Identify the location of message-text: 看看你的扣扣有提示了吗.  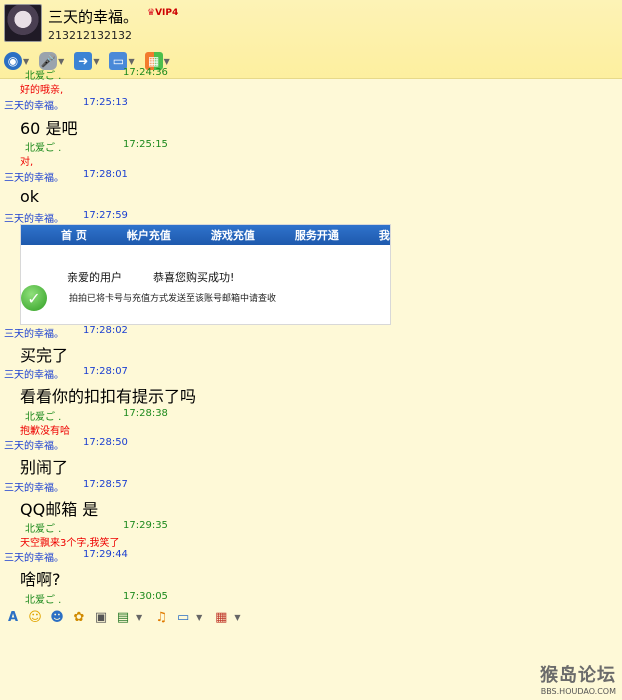
(108, 396).